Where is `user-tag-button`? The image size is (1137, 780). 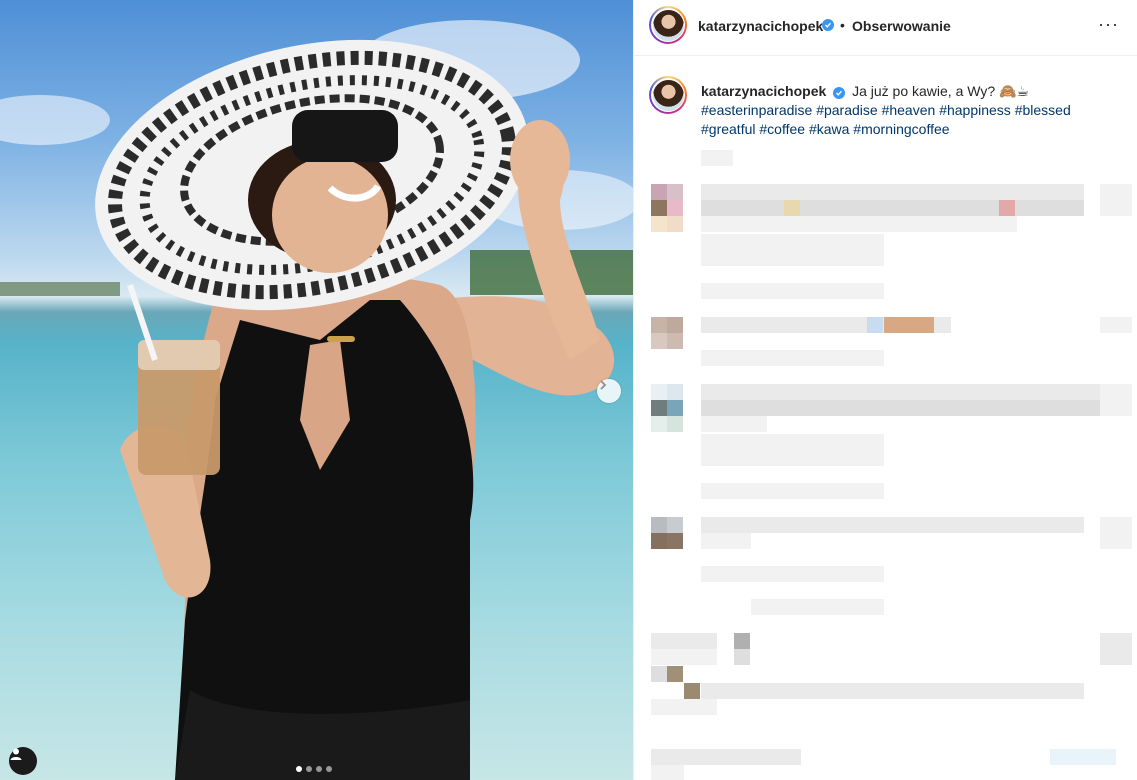
user-tag-button is located at coordinates (23, 761).